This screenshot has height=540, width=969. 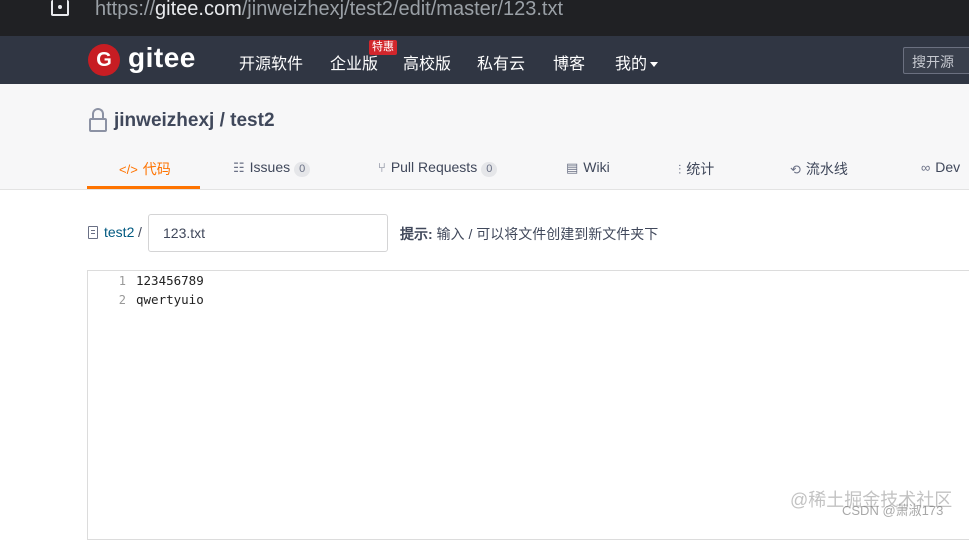 I want to click on active-tab-indicator, so click(x=143, y=187).